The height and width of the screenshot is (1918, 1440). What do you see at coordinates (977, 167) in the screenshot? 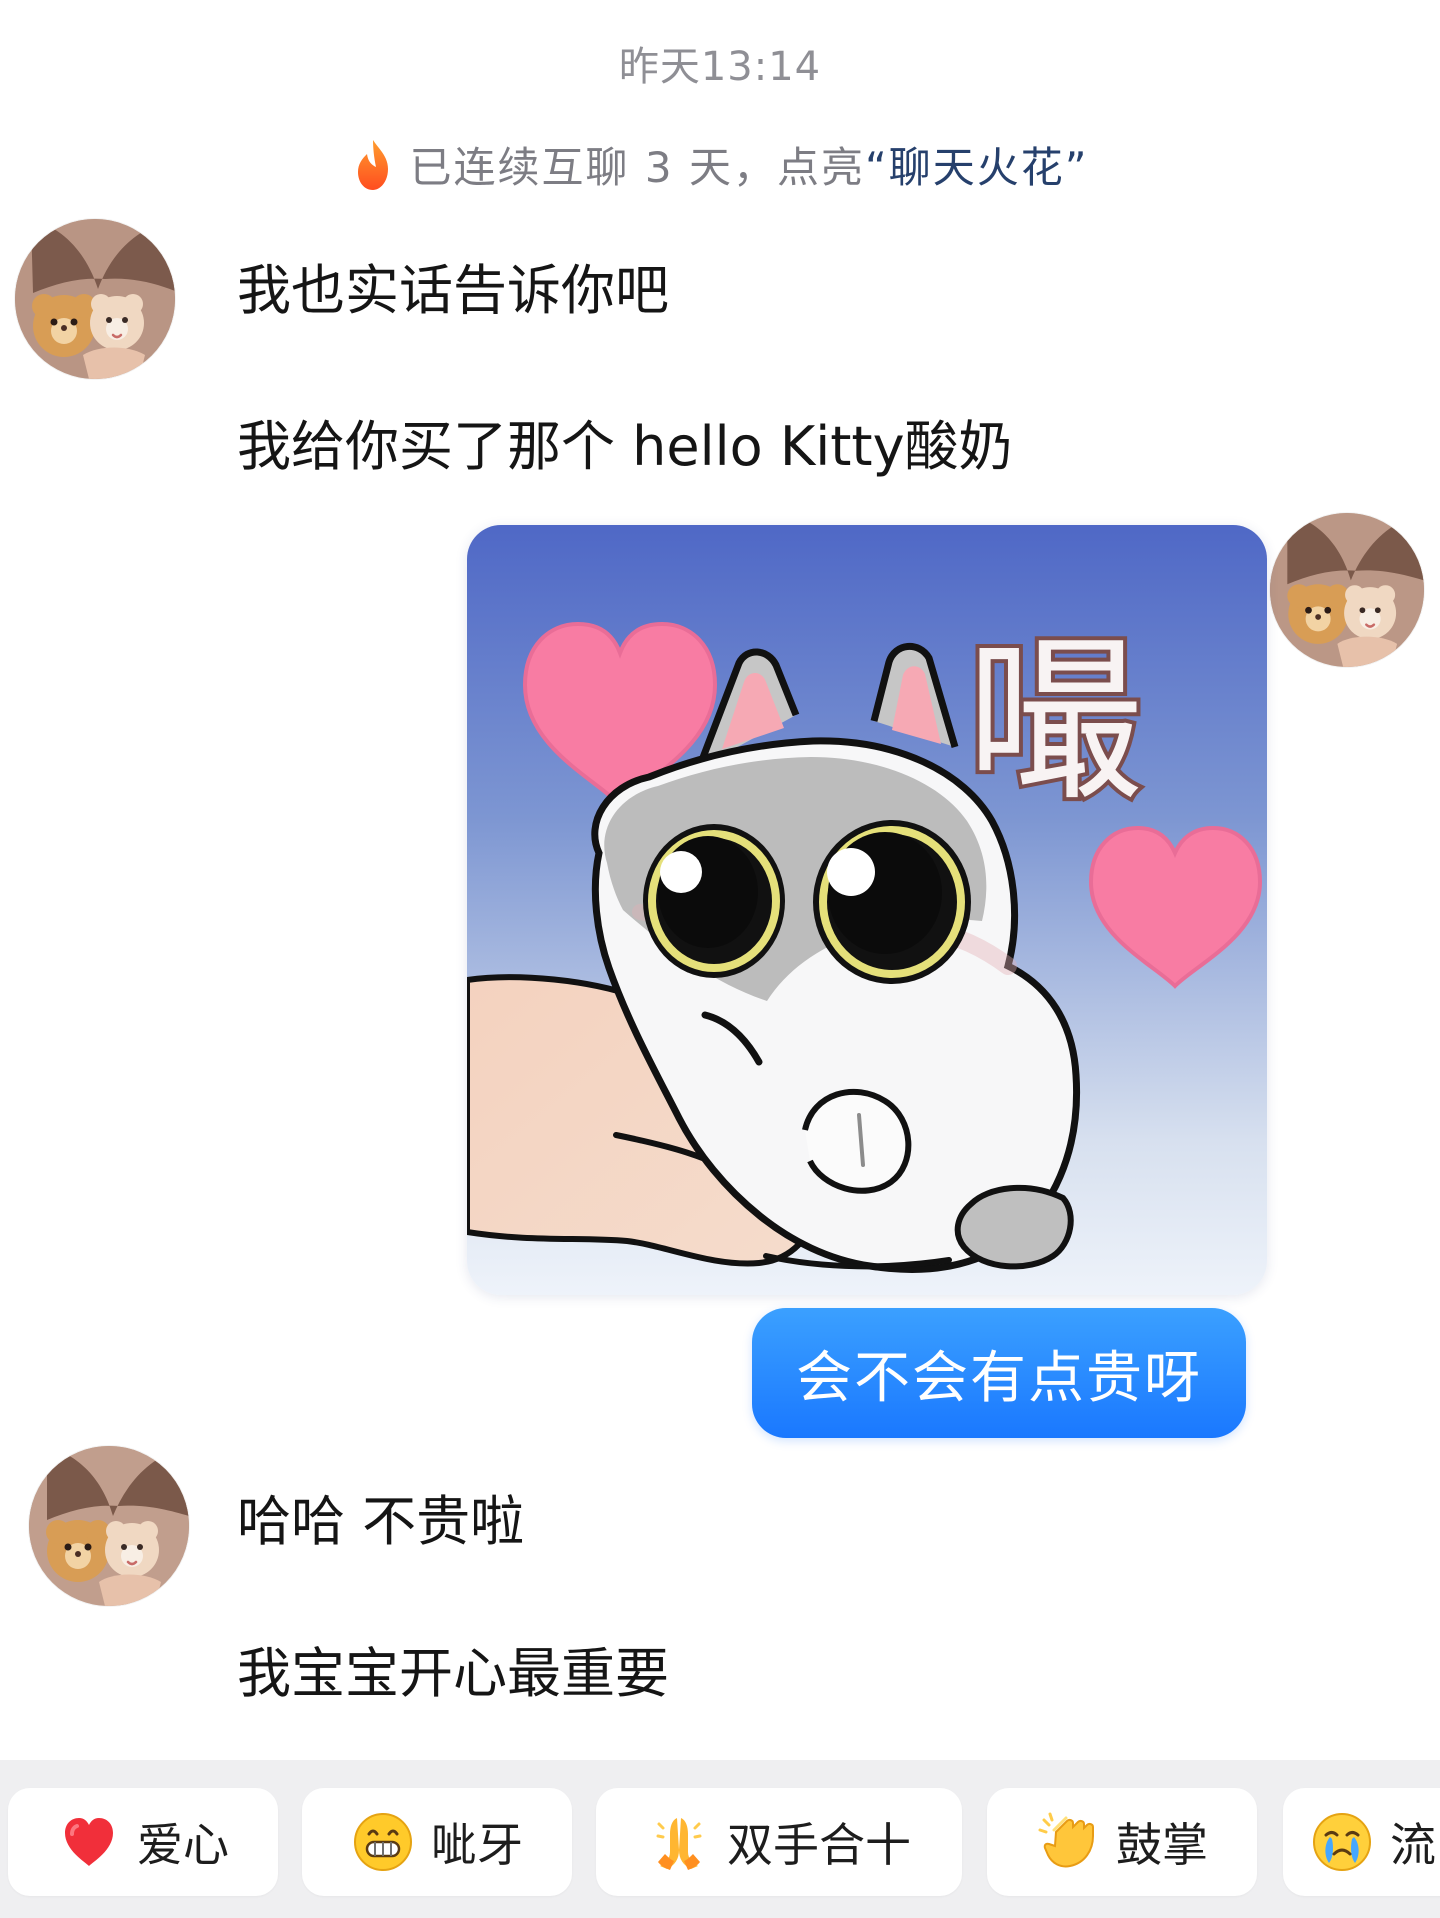
I see `chat-spark-link: “聊天火花”` at bounding box center [977, 167].